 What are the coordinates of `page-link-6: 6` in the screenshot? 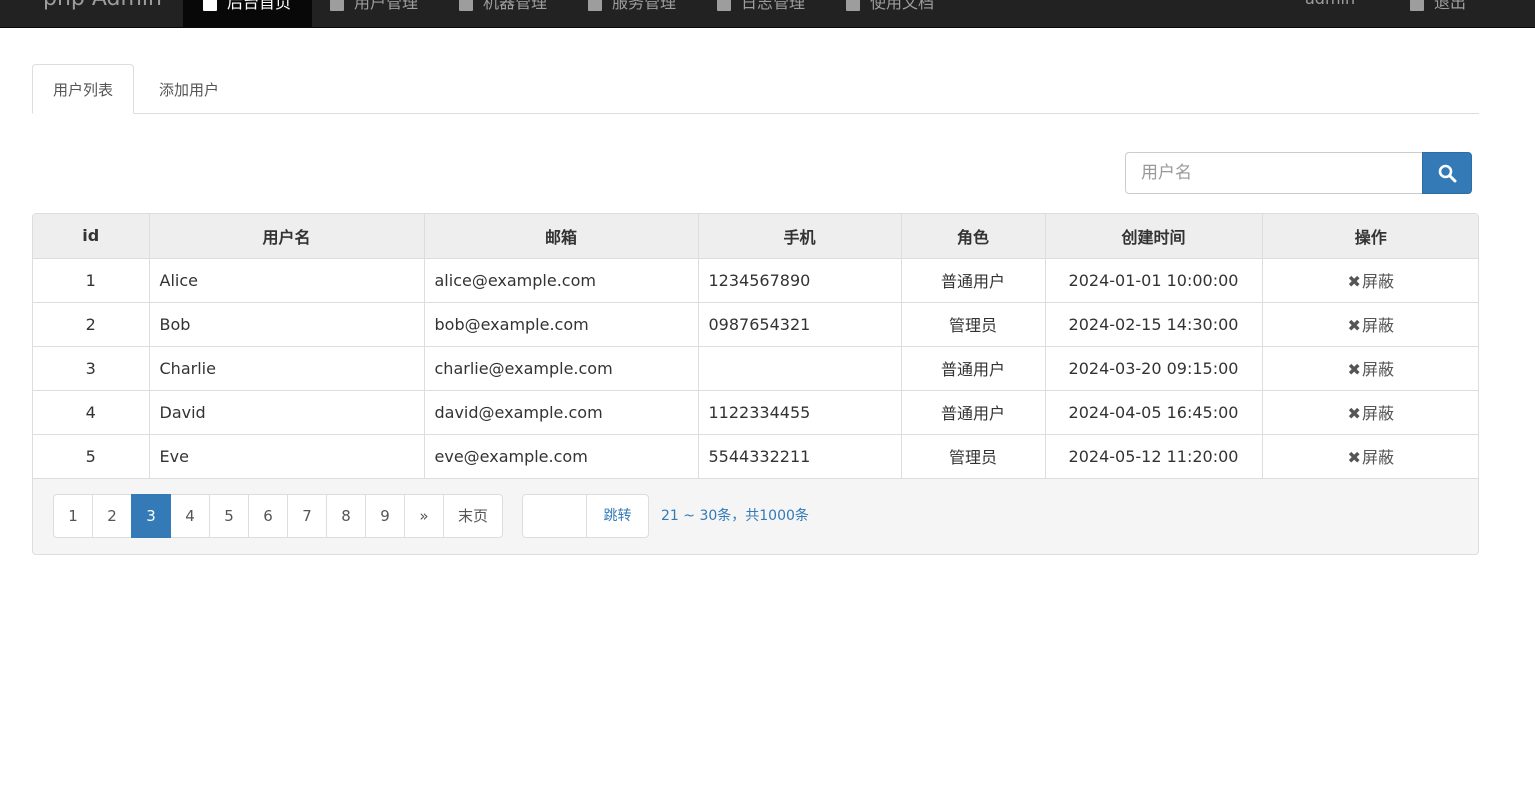 It's located at (268, 516).